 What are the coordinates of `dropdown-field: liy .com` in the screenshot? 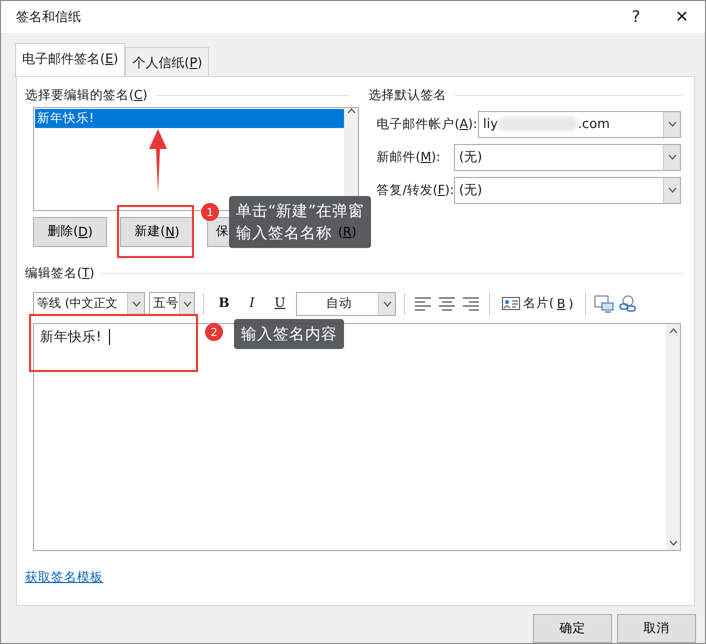 It's located at (579, 124).